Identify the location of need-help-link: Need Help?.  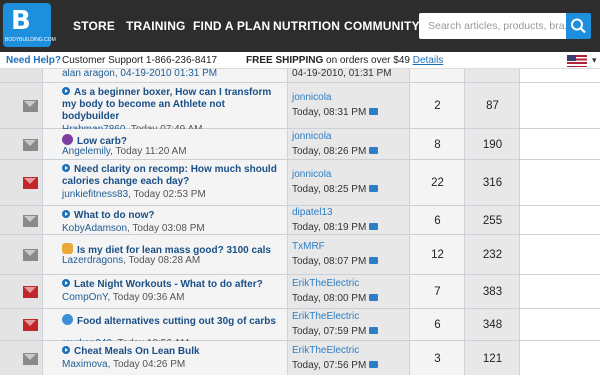
(33, 60).